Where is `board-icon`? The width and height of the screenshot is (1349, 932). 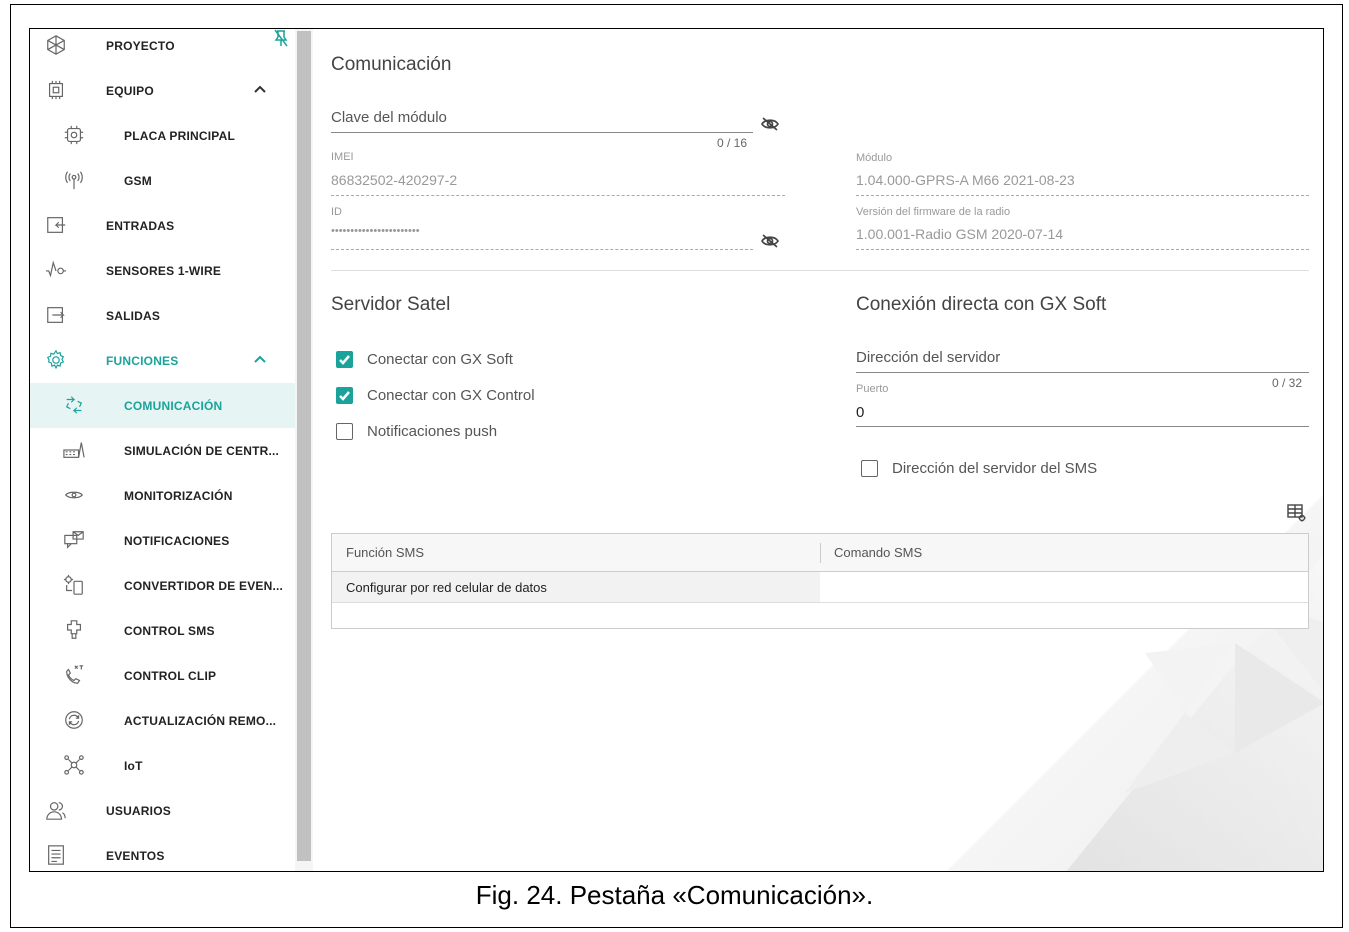
board-icon is located at coordinates (74, 135).